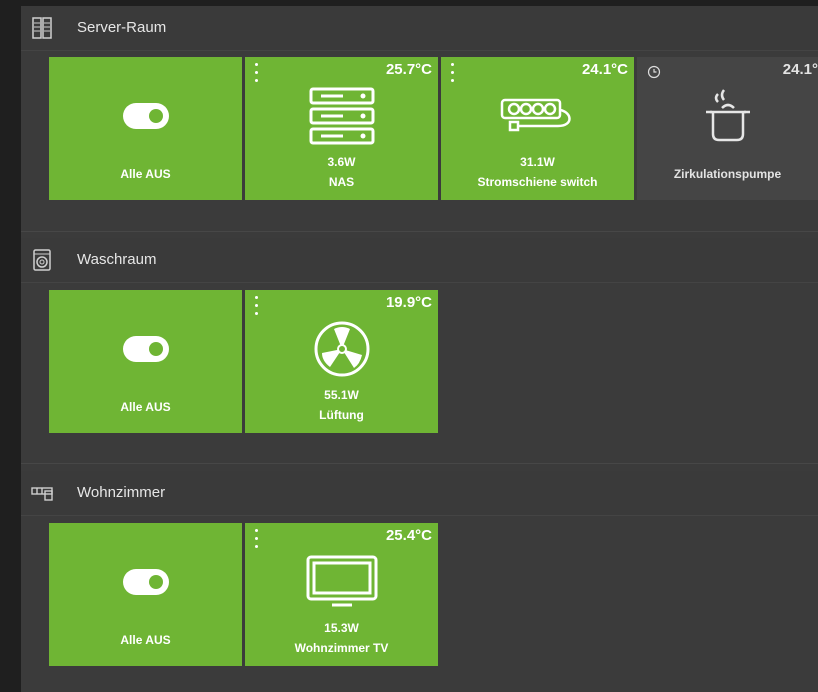 This screenshot has height=692, width=818. Describe the element at coordinates (341, 182) in the screenshot. I see `tile-label: NAS` at that location.